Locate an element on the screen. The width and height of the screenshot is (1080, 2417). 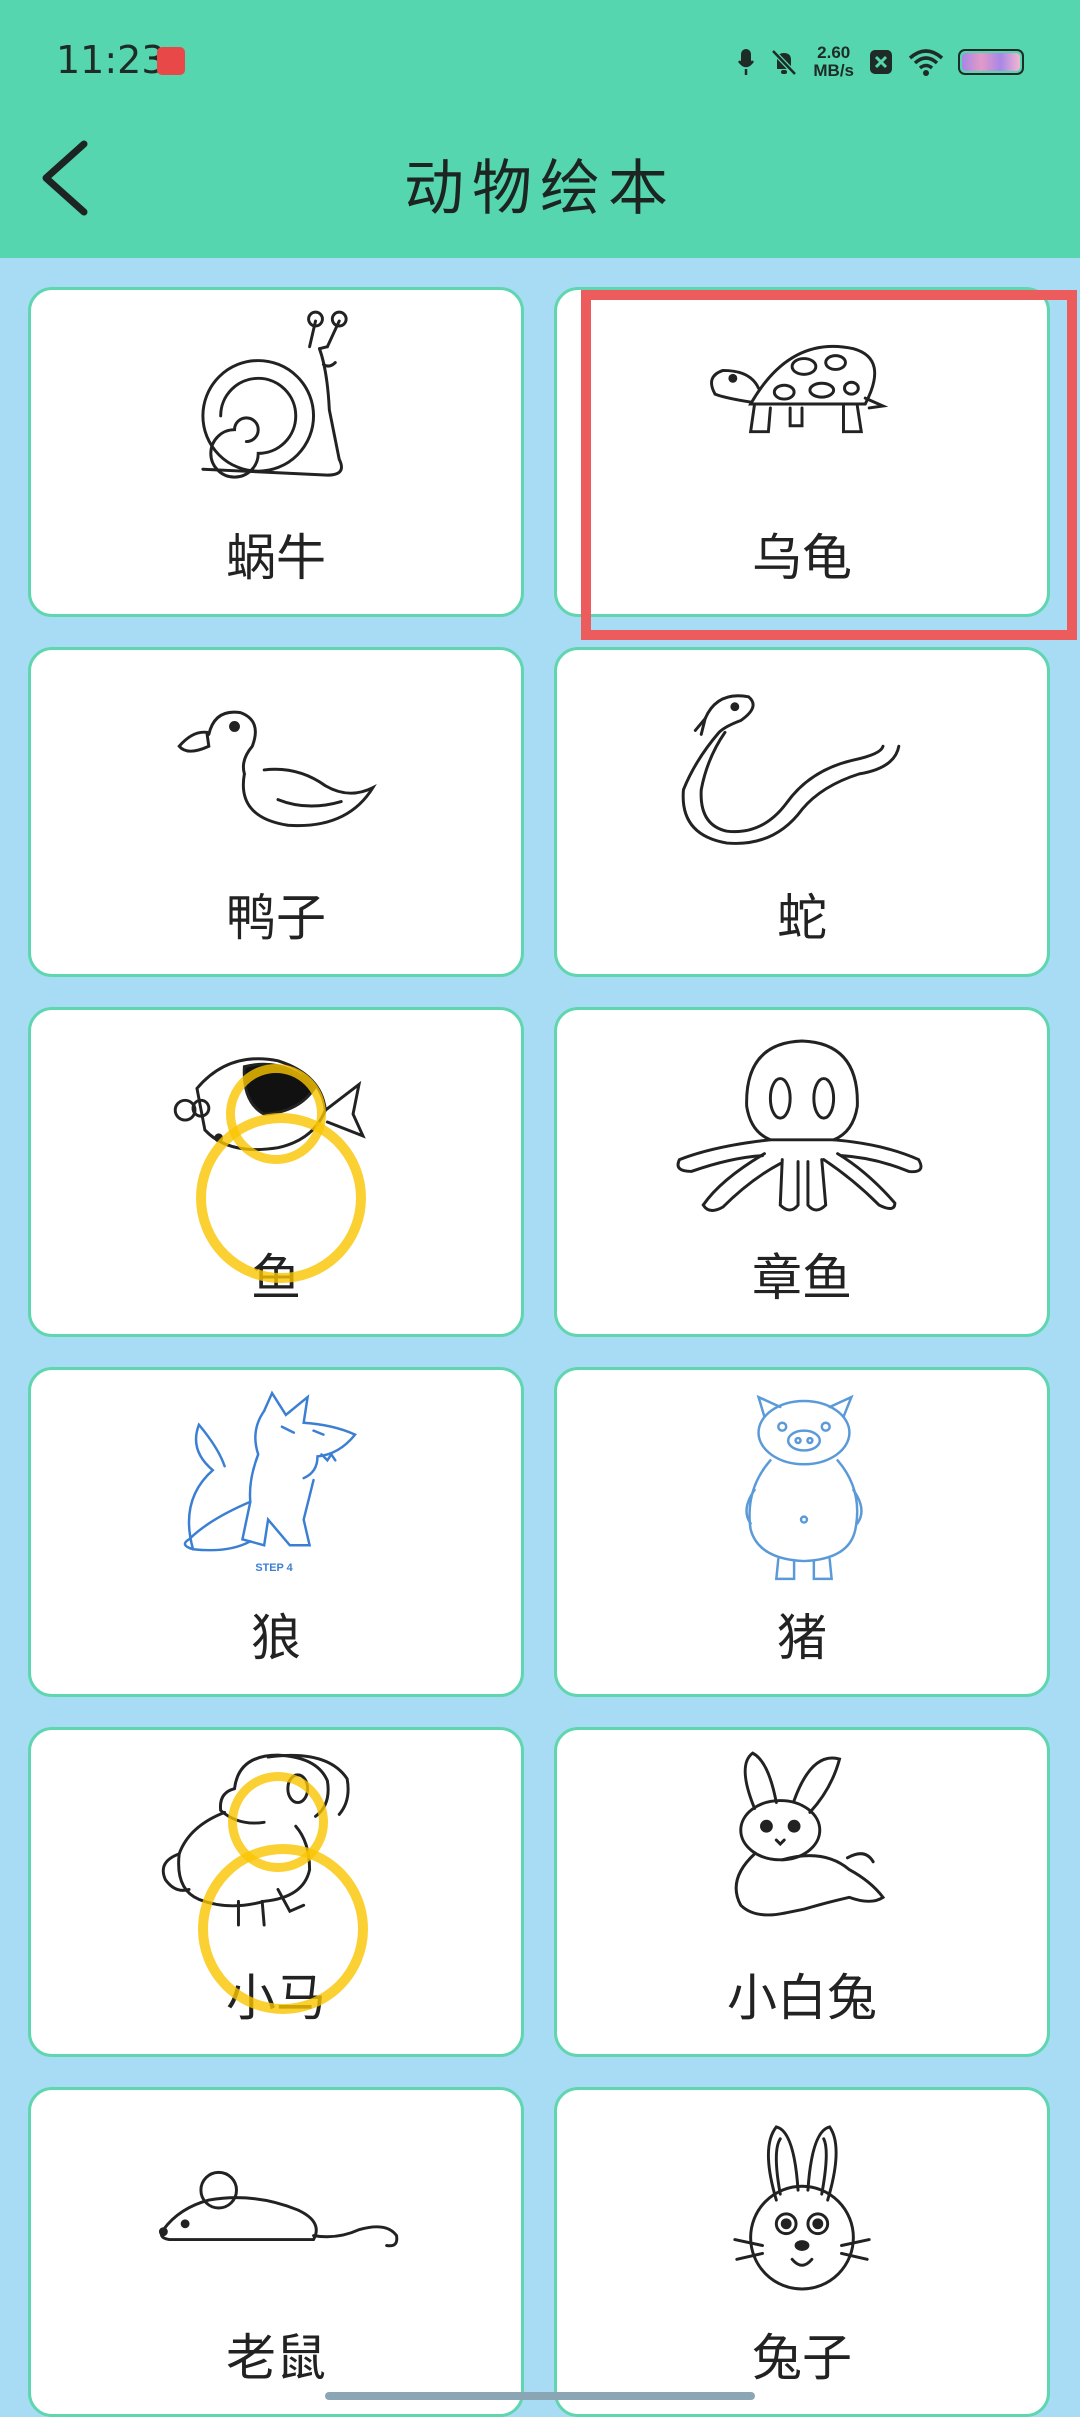
mouse-drawing-icon is located at coordinates (278, 2209).